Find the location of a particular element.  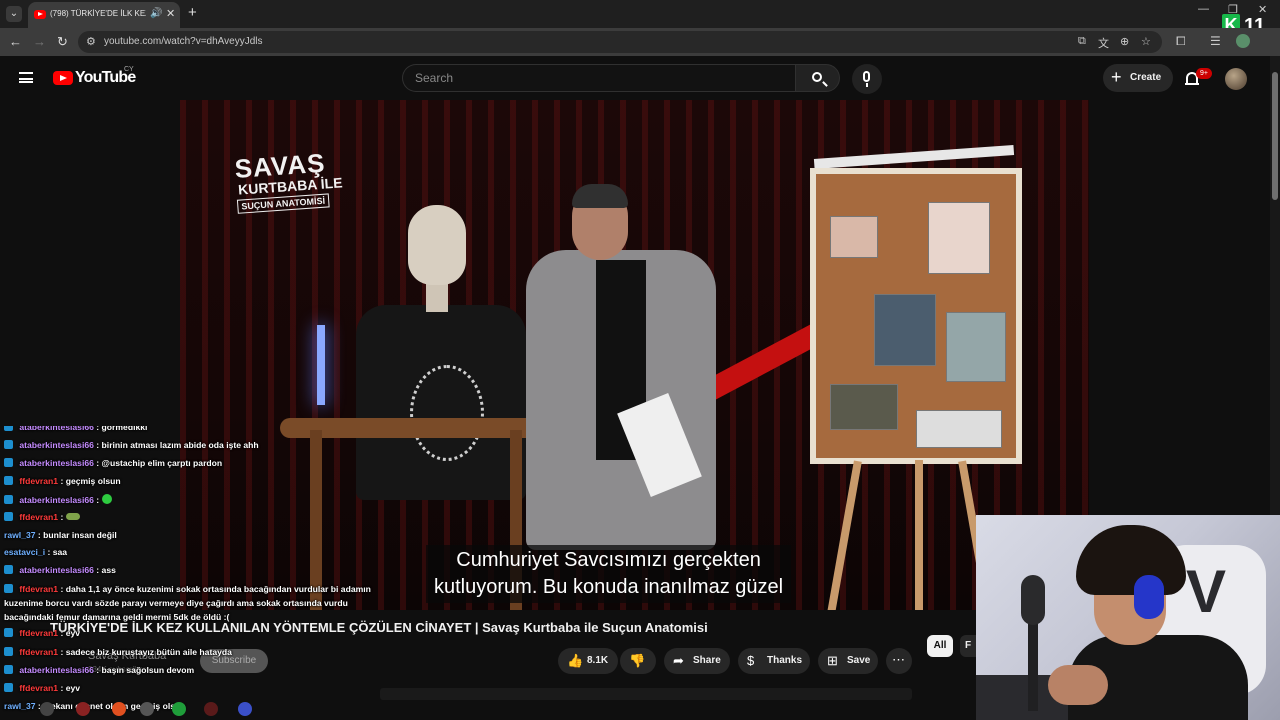

chat-username: esatavci_i is located at coordinates (25, 552).